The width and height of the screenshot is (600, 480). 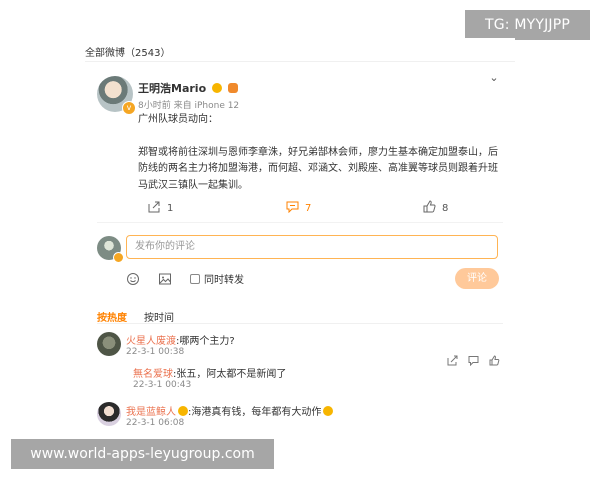 What do you see at coordinates (205, 341) in the screenshot?
I see `comment-text: :哪两个主力?` at bounding box center [205, 341].